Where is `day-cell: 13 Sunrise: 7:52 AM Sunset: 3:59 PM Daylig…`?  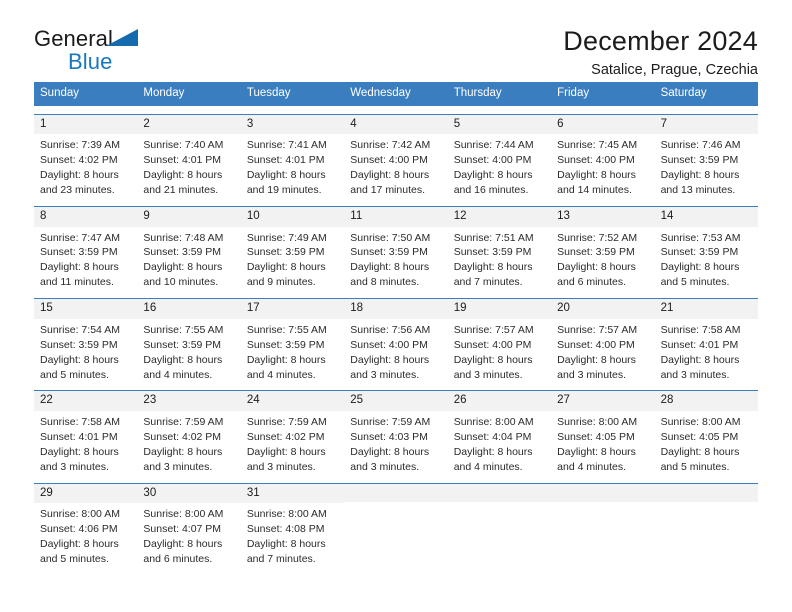 day-cell: 13 Sunrise: 7:52 AM Sunset: 3:59 PM Daylig… is located at coordinates (603, 248).